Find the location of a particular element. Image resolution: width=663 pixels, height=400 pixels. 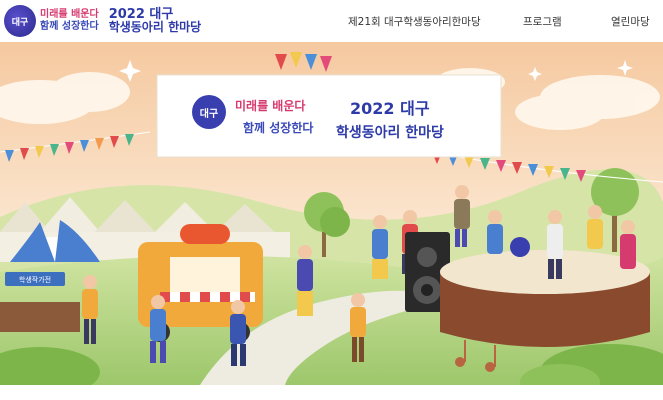

hanging-banner: 대구 미래를 배운다 함께 성장한다 2022 대구 학생동아리 한마당 is located at coordinates (329, 116).